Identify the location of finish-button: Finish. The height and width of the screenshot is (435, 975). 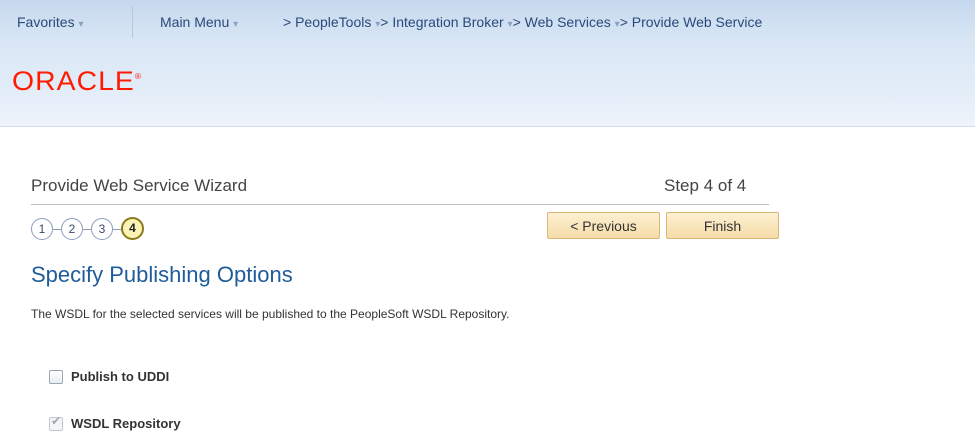
(722, 225).